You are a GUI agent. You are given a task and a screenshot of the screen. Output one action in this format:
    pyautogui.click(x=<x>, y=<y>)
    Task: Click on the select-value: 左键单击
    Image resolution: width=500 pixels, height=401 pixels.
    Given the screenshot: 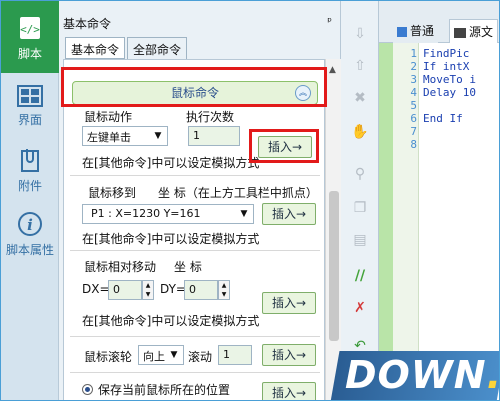 What is the action you would take?
    pyautogui.click(x=109, y=137)
    